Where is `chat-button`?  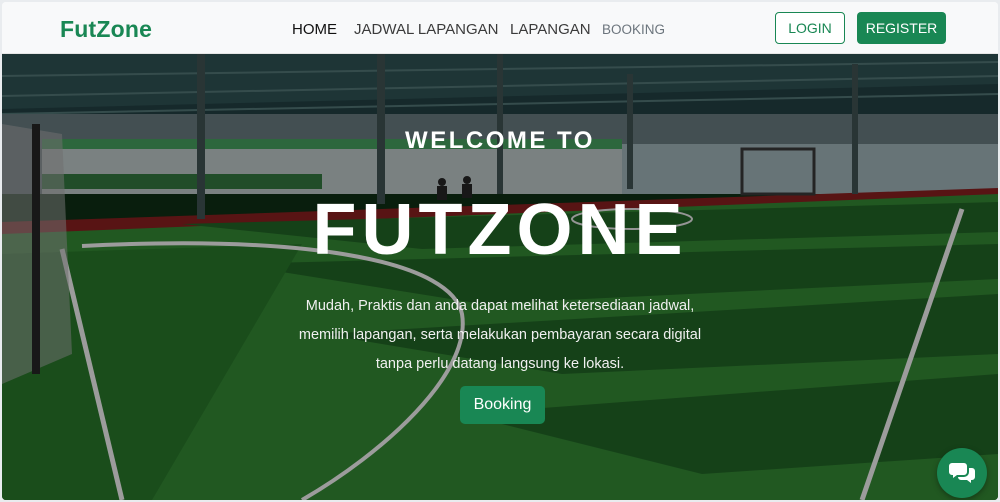 chat-button is located at coordinates (962, 473).